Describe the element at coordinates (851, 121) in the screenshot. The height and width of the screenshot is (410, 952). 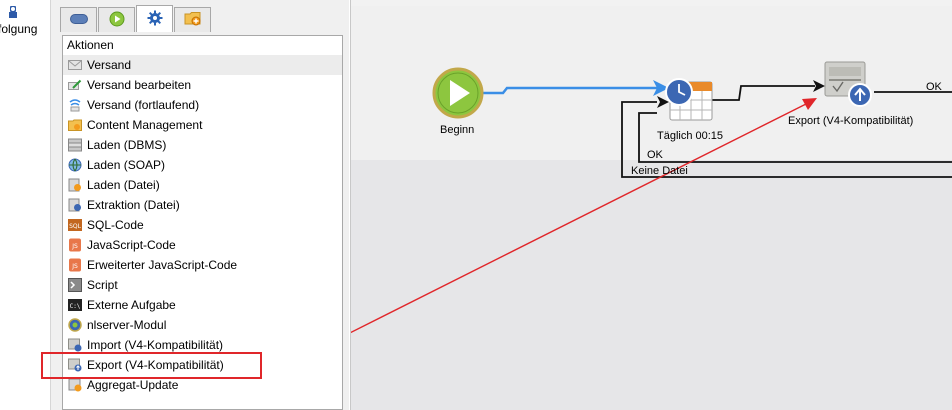
I see `node-label-export: Export (V4-Kompatibilität)` at that location.